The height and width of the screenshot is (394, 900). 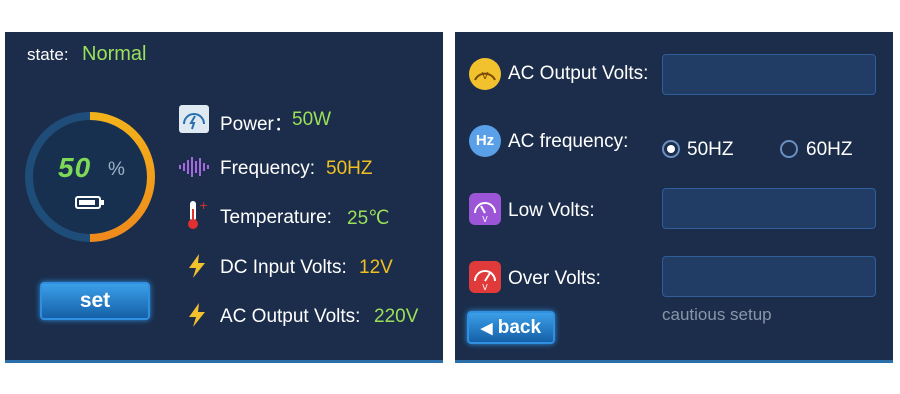 I want to click on power-value: 50W, so click(x=312, y=119).